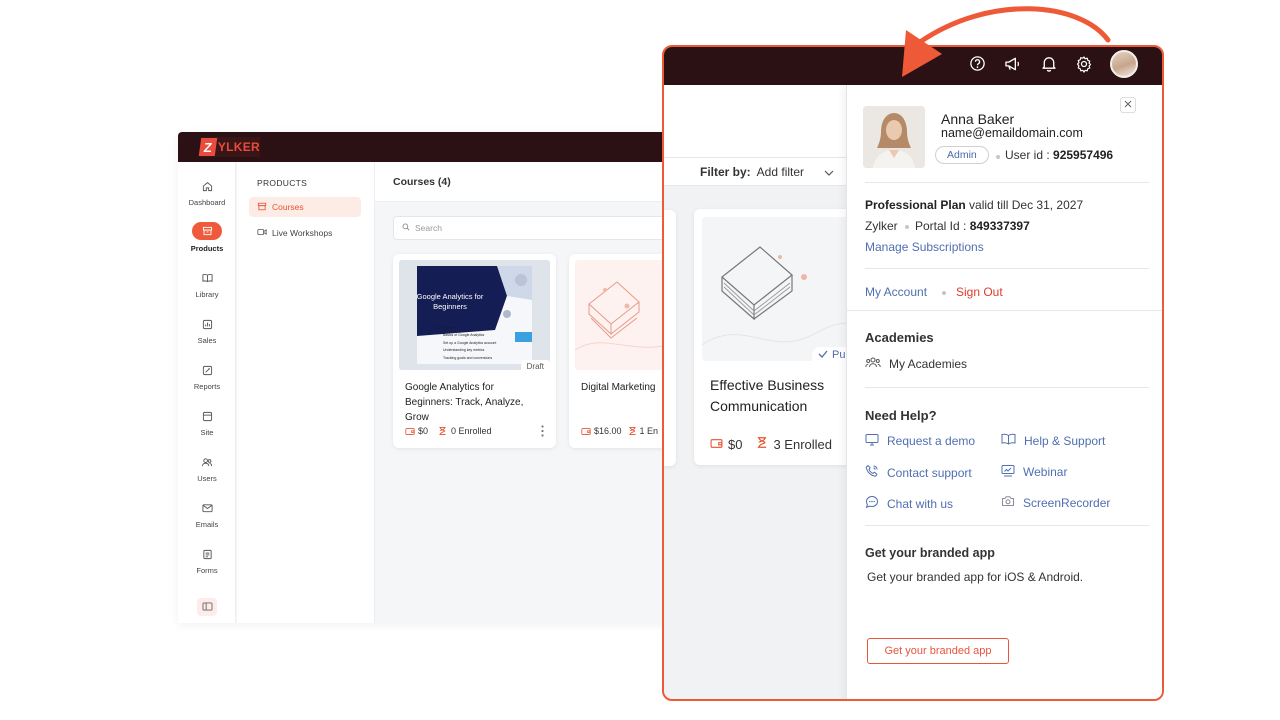 This screenshot has width=1280, height=720. What do you see at coordinates (896, 292) in the screenshot?
I see `my-account-link: My Account` at bounding box center [896, 292].